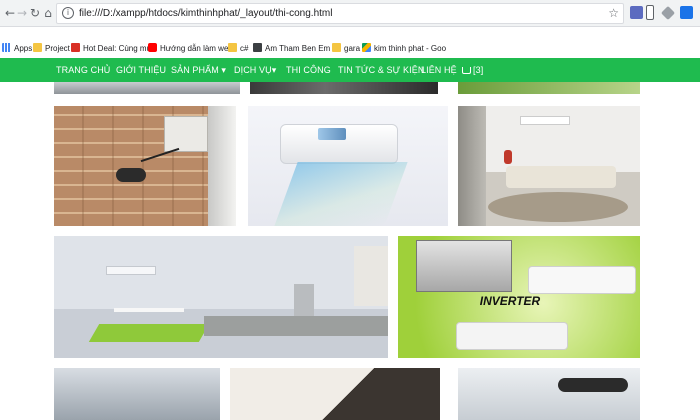 The image size is (700, 420). Describe the element at coordinates (650, 12) in the screenshot. I see `phone-icon` at that location.